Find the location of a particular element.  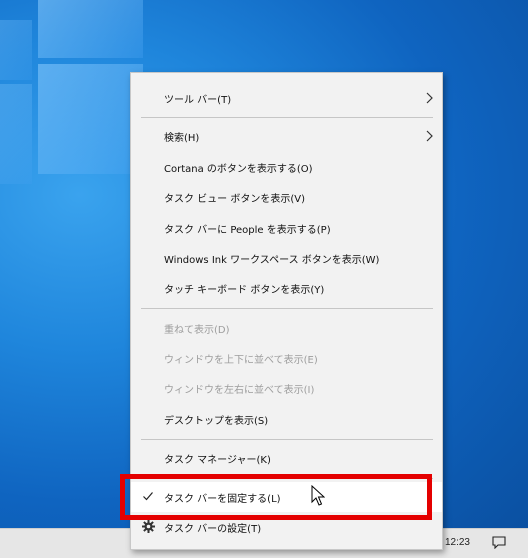

menu-item-show-windows-ink-button: Windows Ink ワークスペース ボタンを表示(W) is located at coordinates (286, 258).